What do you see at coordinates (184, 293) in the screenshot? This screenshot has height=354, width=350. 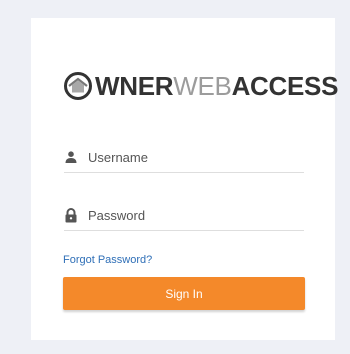 I see `sign-in-button: Sign In` at bounding box center [184, 293].